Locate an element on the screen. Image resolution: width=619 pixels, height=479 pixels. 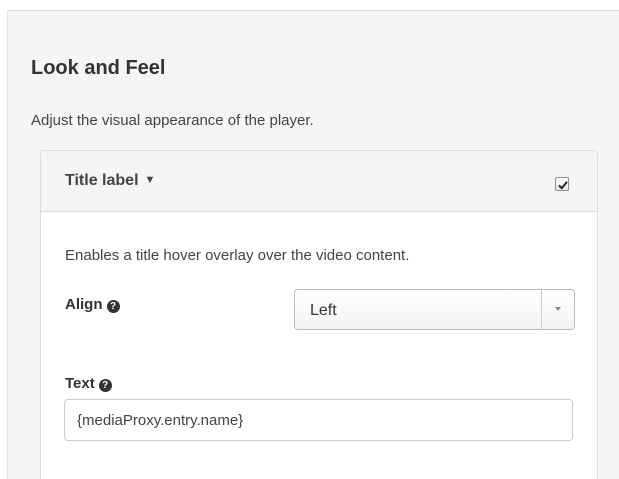
checkmark-icon is located at coordinates (563, 185).